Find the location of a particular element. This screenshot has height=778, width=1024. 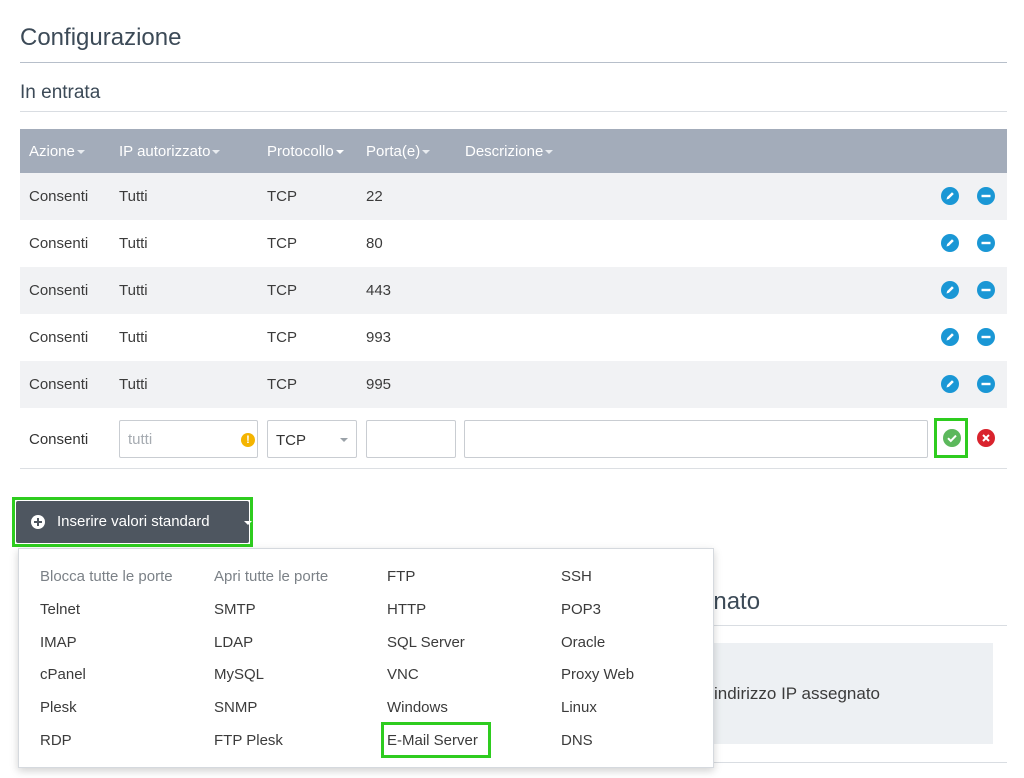

menu-item-http: HTTP is located at coordinates (406, 609).